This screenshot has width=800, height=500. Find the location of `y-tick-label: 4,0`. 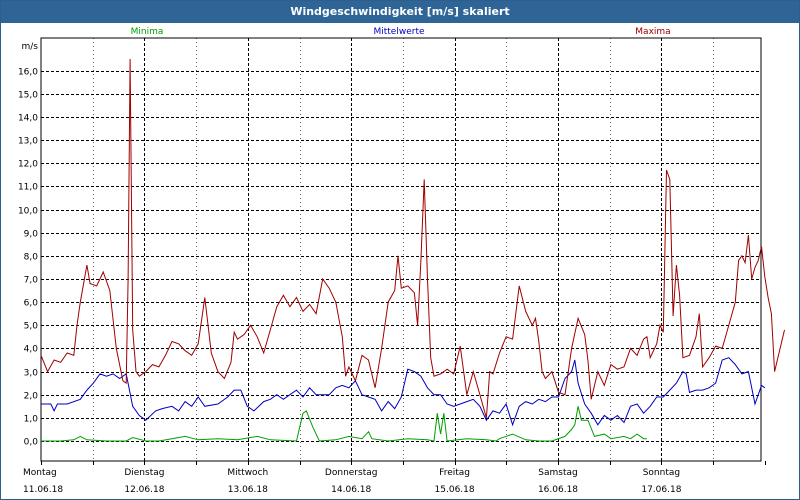

y-tick-label: 4,0 is located at coordinates (31, 350).